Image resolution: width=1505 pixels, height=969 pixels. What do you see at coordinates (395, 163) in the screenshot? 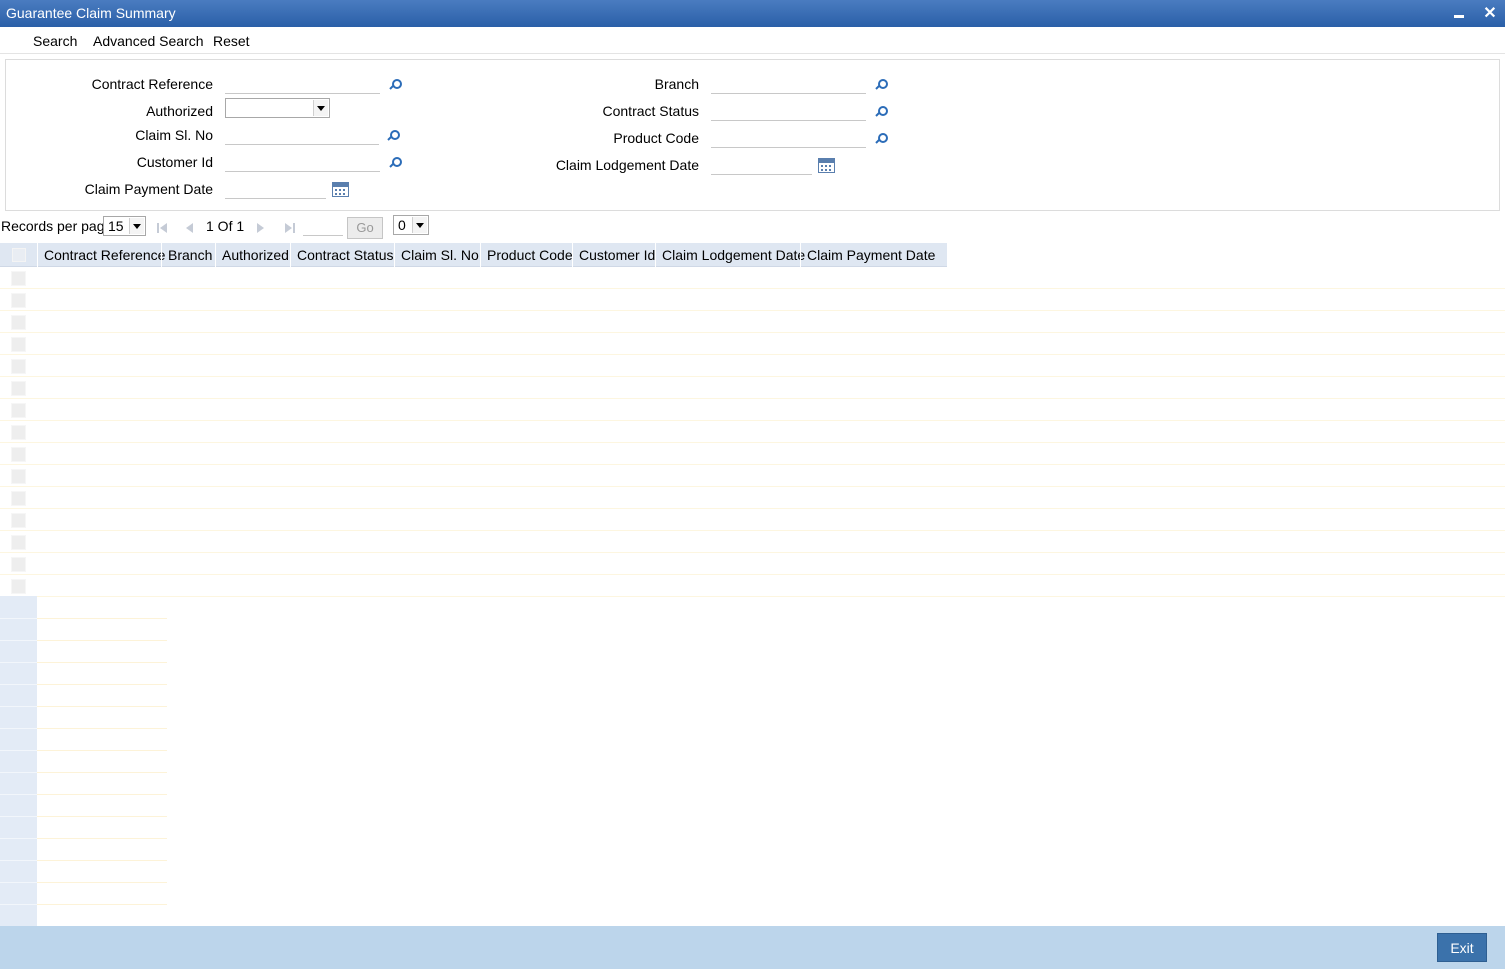
I see `customer-id-lookup-icon` at bounding box center [395, 163].